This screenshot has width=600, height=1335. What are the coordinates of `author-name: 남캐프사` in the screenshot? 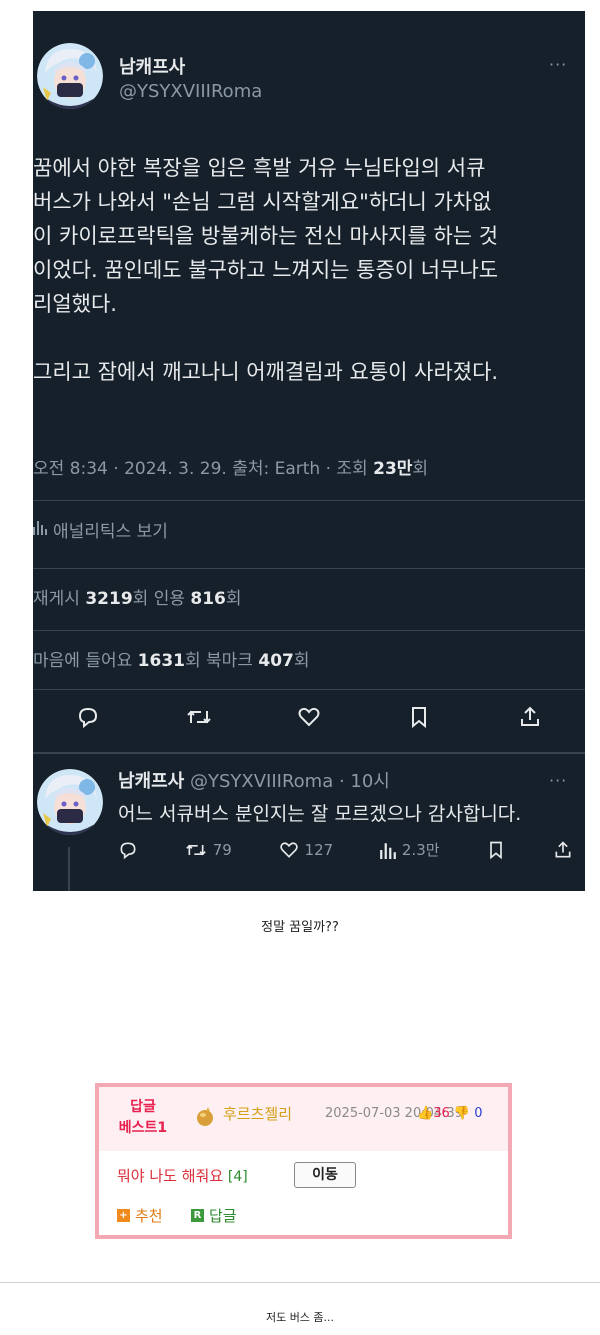 It's located at (152, 66).